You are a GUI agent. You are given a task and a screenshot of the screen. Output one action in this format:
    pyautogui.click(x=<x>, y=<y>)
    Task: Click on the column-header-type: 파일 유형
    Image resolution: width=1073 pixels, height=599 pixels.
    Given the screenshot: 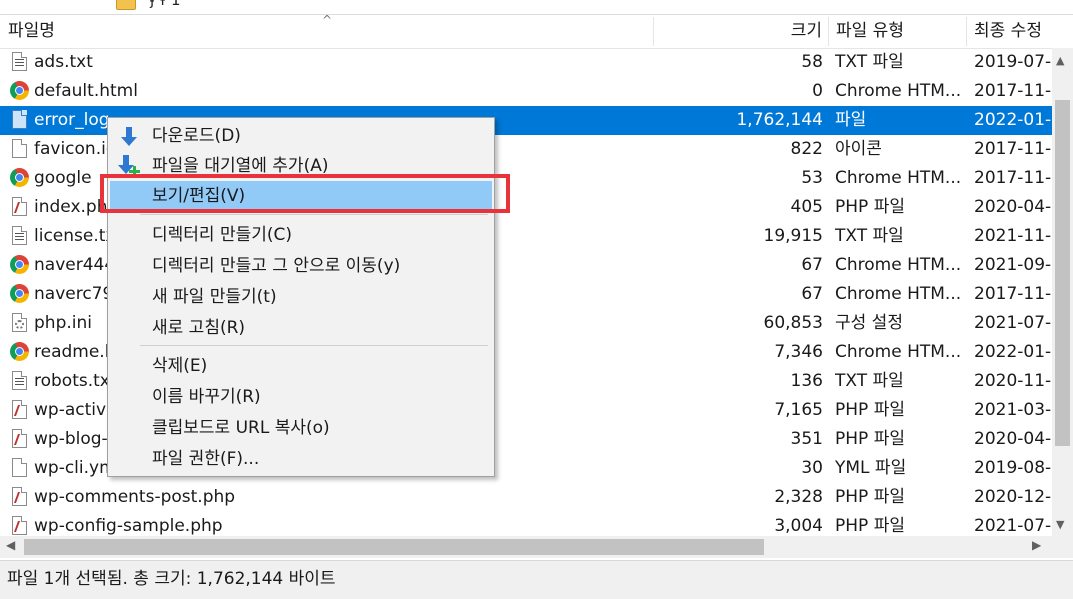 What is the action you would take?
    pyautogui.click(x=899, y=31)
    